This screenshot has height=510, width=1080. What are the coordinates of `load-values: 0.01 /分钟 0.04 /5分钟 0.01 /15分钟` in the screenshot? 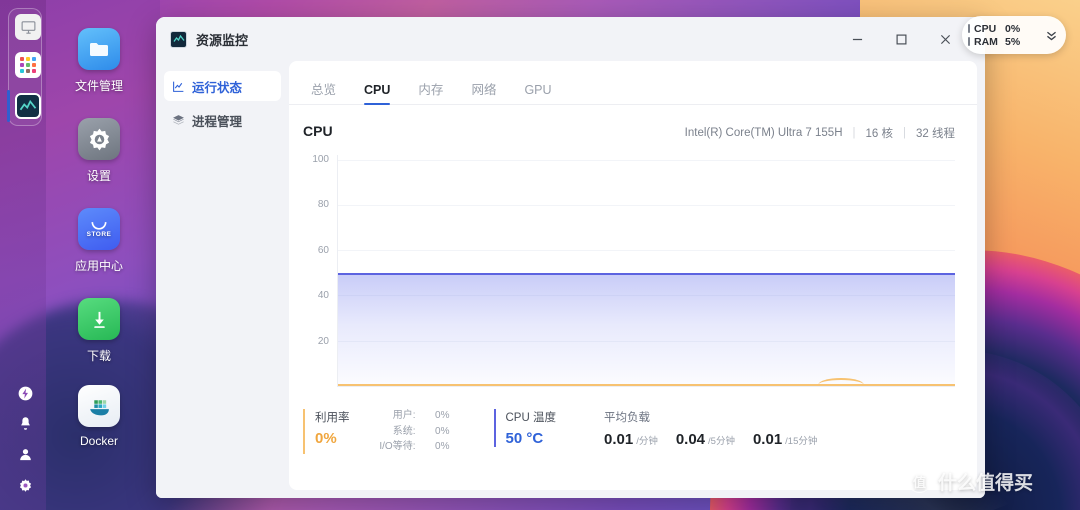 It's located at (710, 439).